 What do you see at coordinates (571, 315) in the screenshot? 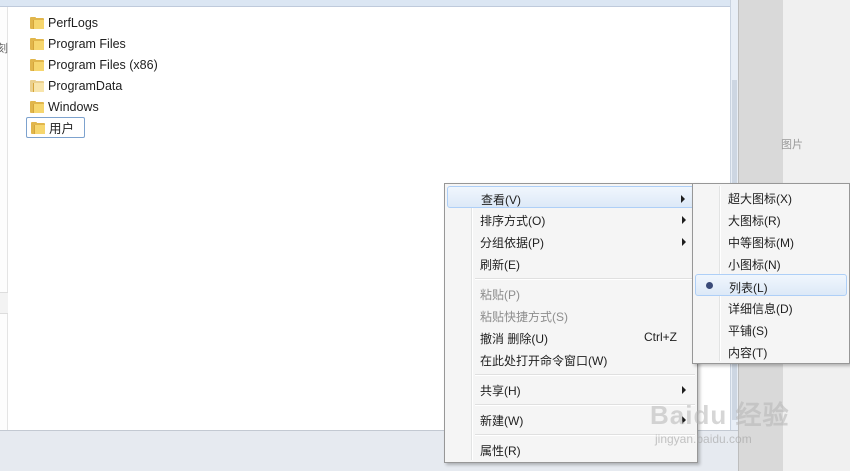
I see `menu-item-paste-shortcut: 粘贴快捷方式(S)` at bounding box center [571, 315].